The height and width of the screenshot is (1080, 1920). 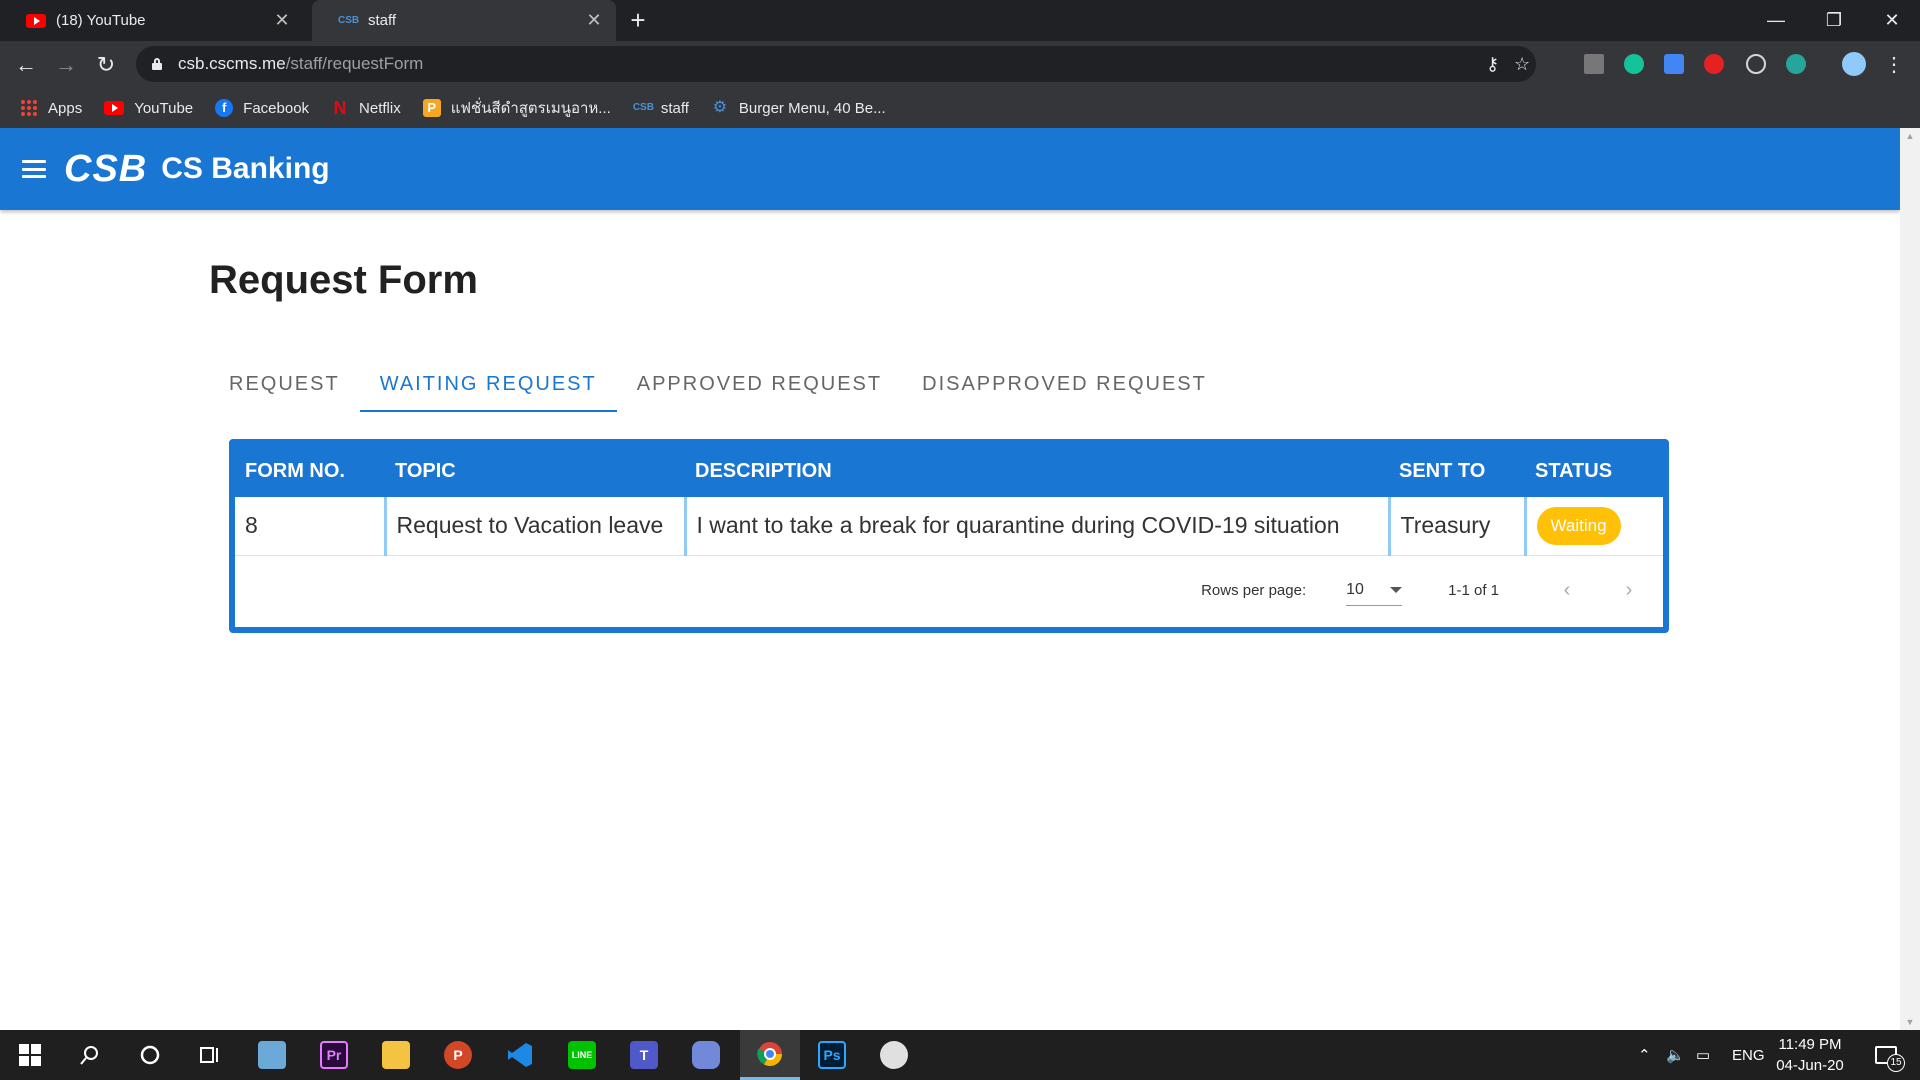 What do you see at coordinates (960, 20) in the screenshot?
I see `browser-tab-strip: (18) YouTube ✕ CSB staff ✕ + — ❐ ✕` at bounding box center [960, 20].